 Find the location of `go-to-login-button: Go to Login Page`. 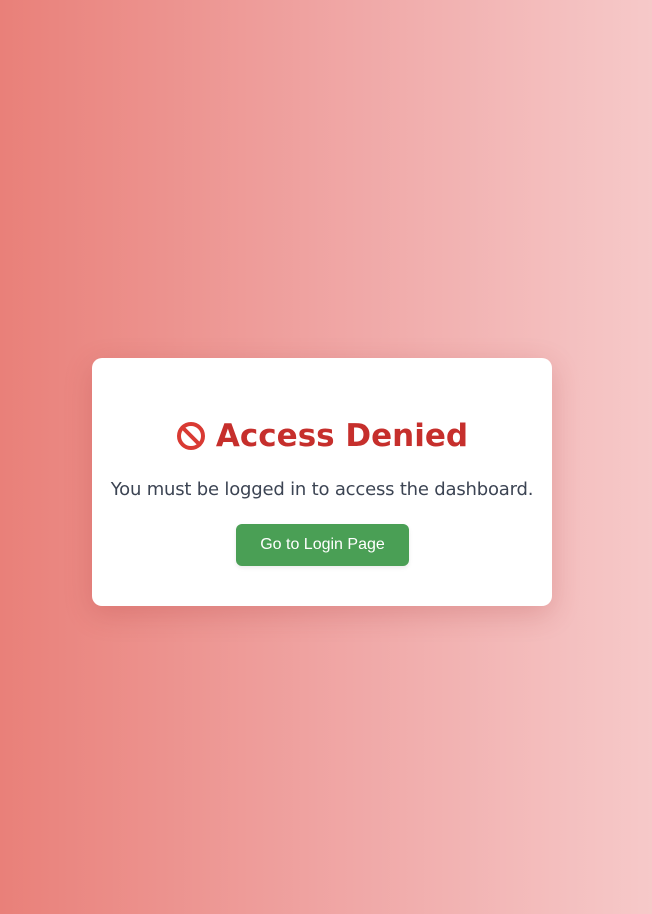

go-to-login-button: Go to Login Page is located at coordinates (322, 545).